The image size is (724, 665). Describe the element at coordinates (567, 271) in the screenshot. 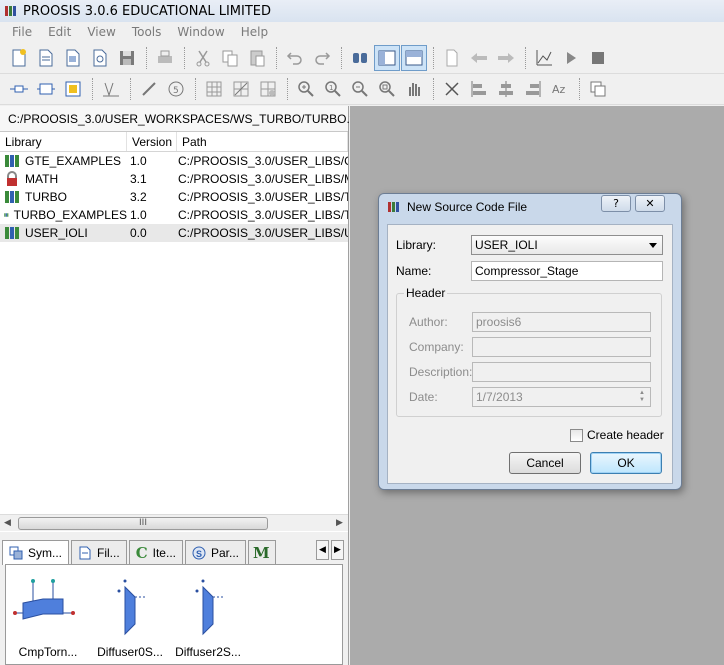

I see `name-input: Compressor_Stage` at that location.